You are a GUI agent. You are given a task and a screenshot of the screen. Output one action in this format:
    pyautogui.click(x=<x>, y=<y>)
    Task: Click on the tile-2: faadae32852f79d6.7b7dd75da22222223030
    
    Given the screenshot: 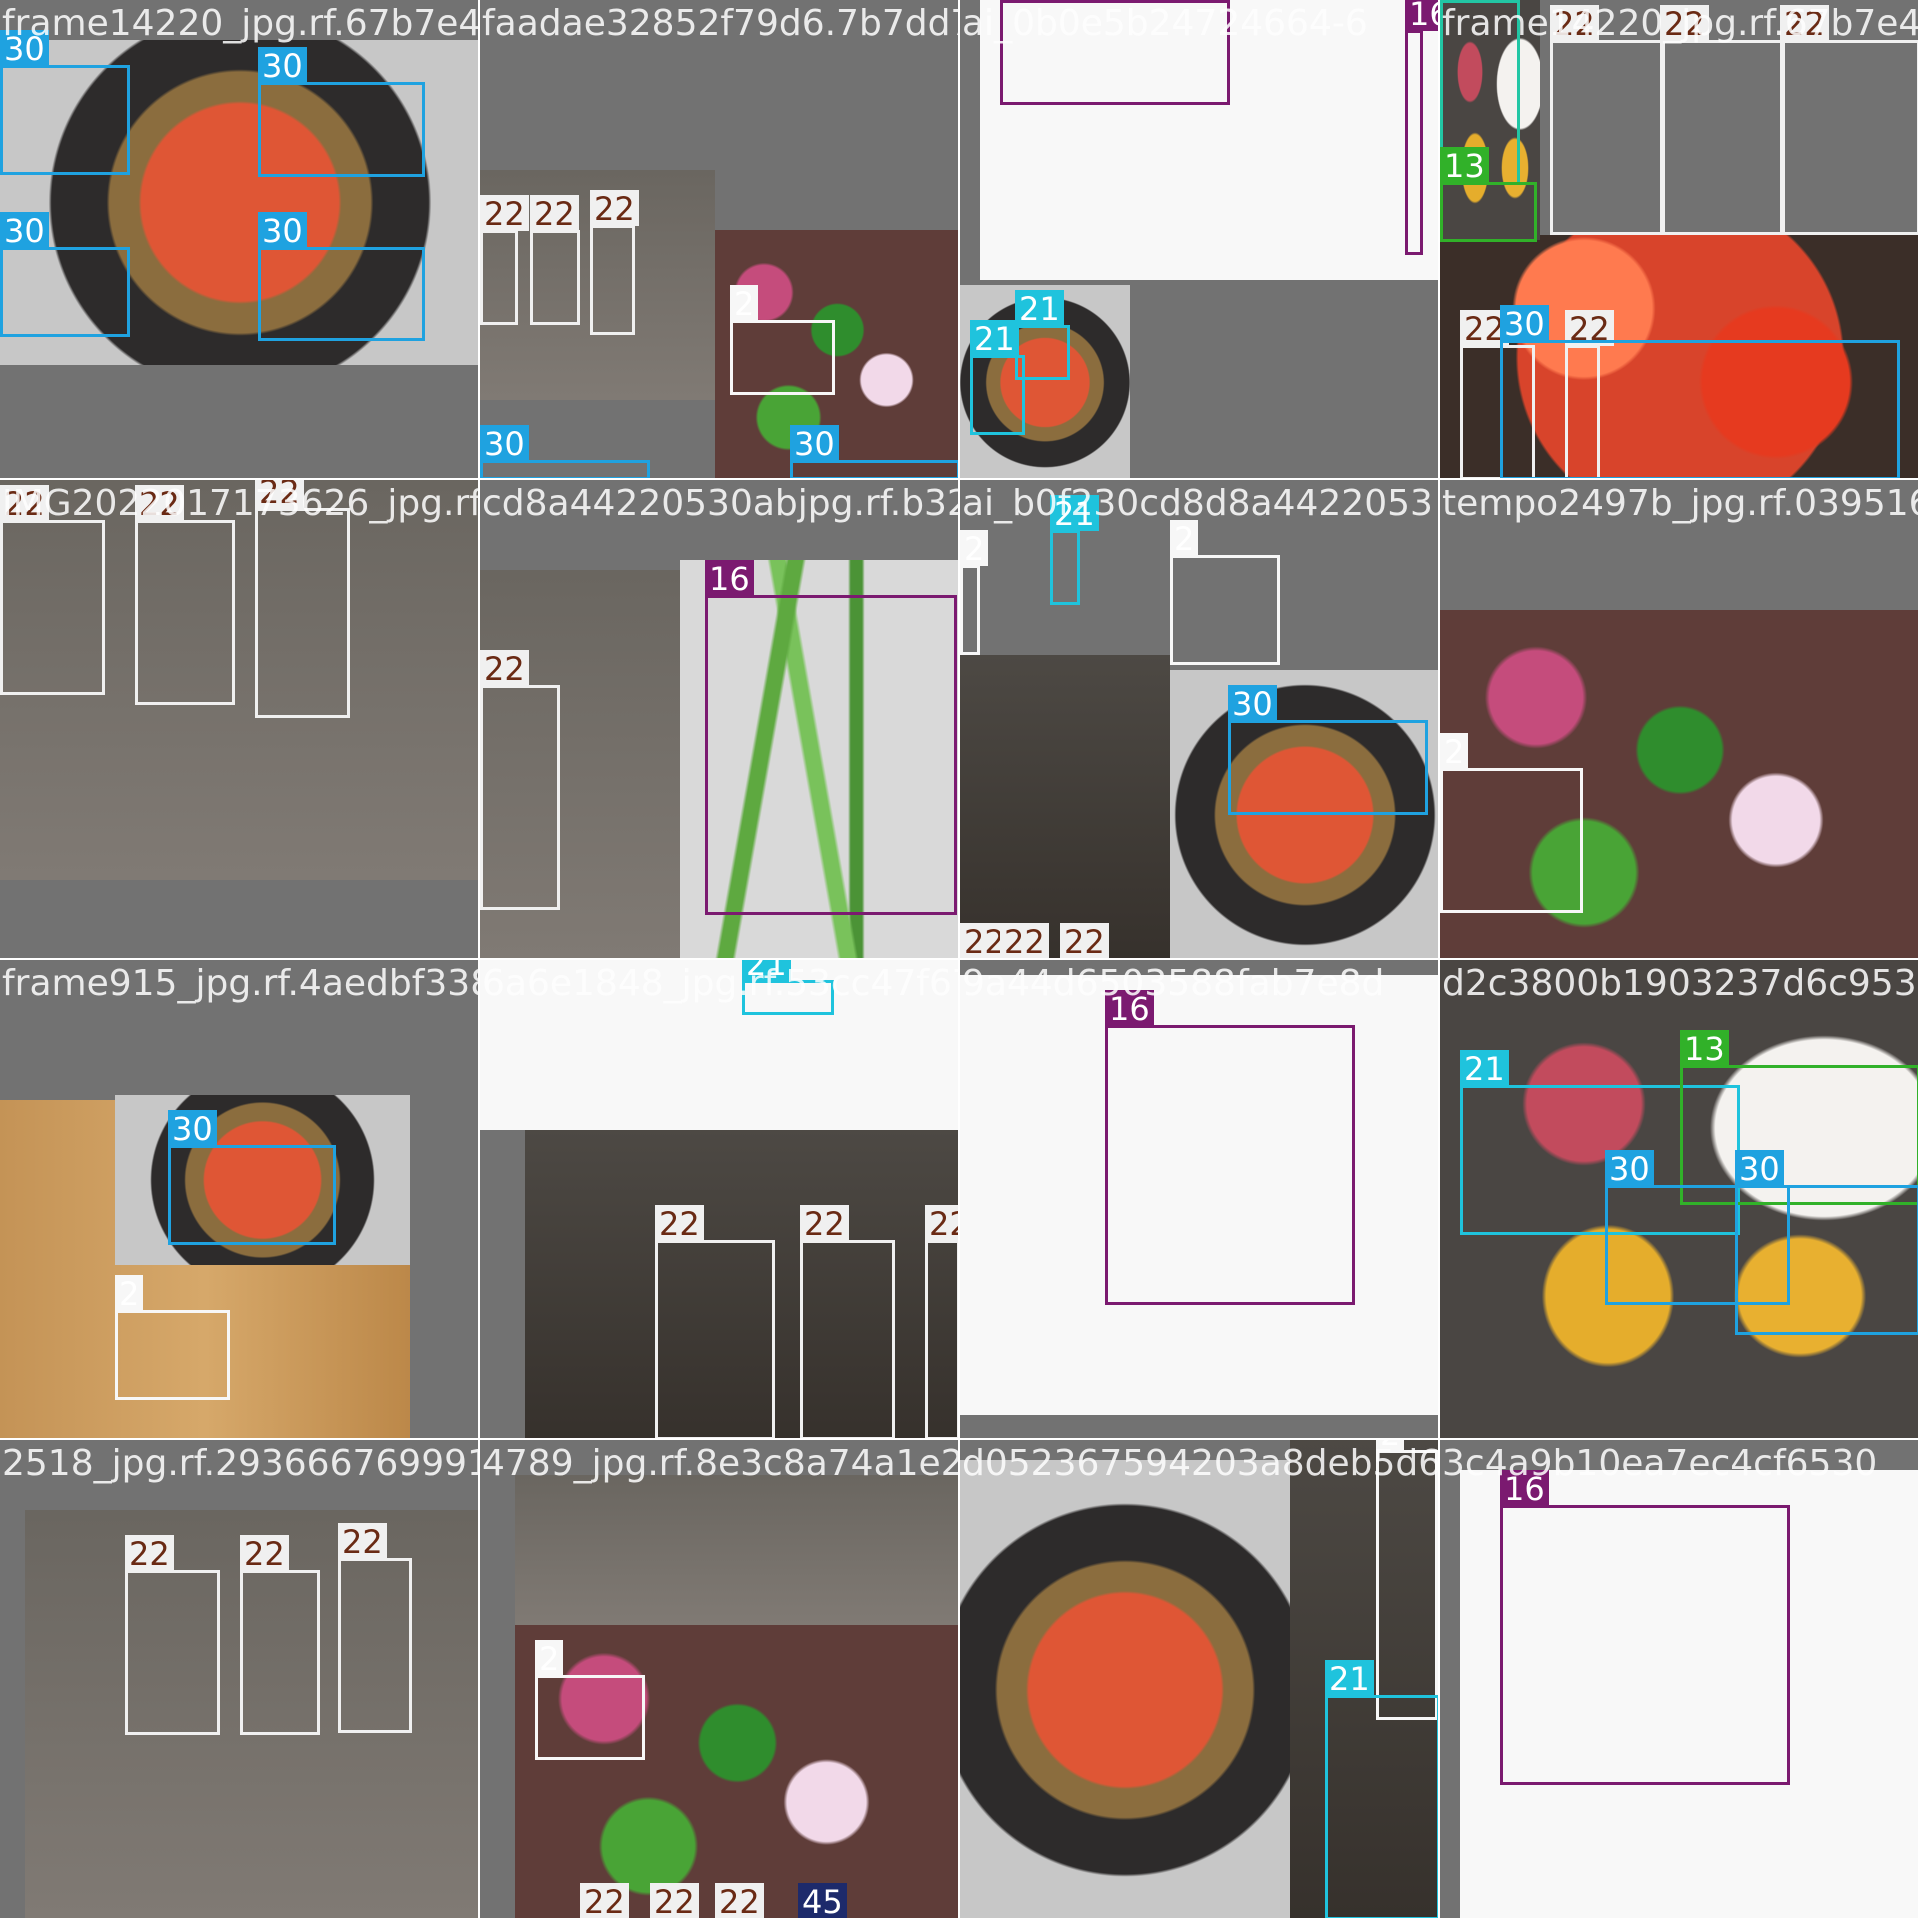 What is the action you would take?
    pyautogui.click(x=720, y=240)
    